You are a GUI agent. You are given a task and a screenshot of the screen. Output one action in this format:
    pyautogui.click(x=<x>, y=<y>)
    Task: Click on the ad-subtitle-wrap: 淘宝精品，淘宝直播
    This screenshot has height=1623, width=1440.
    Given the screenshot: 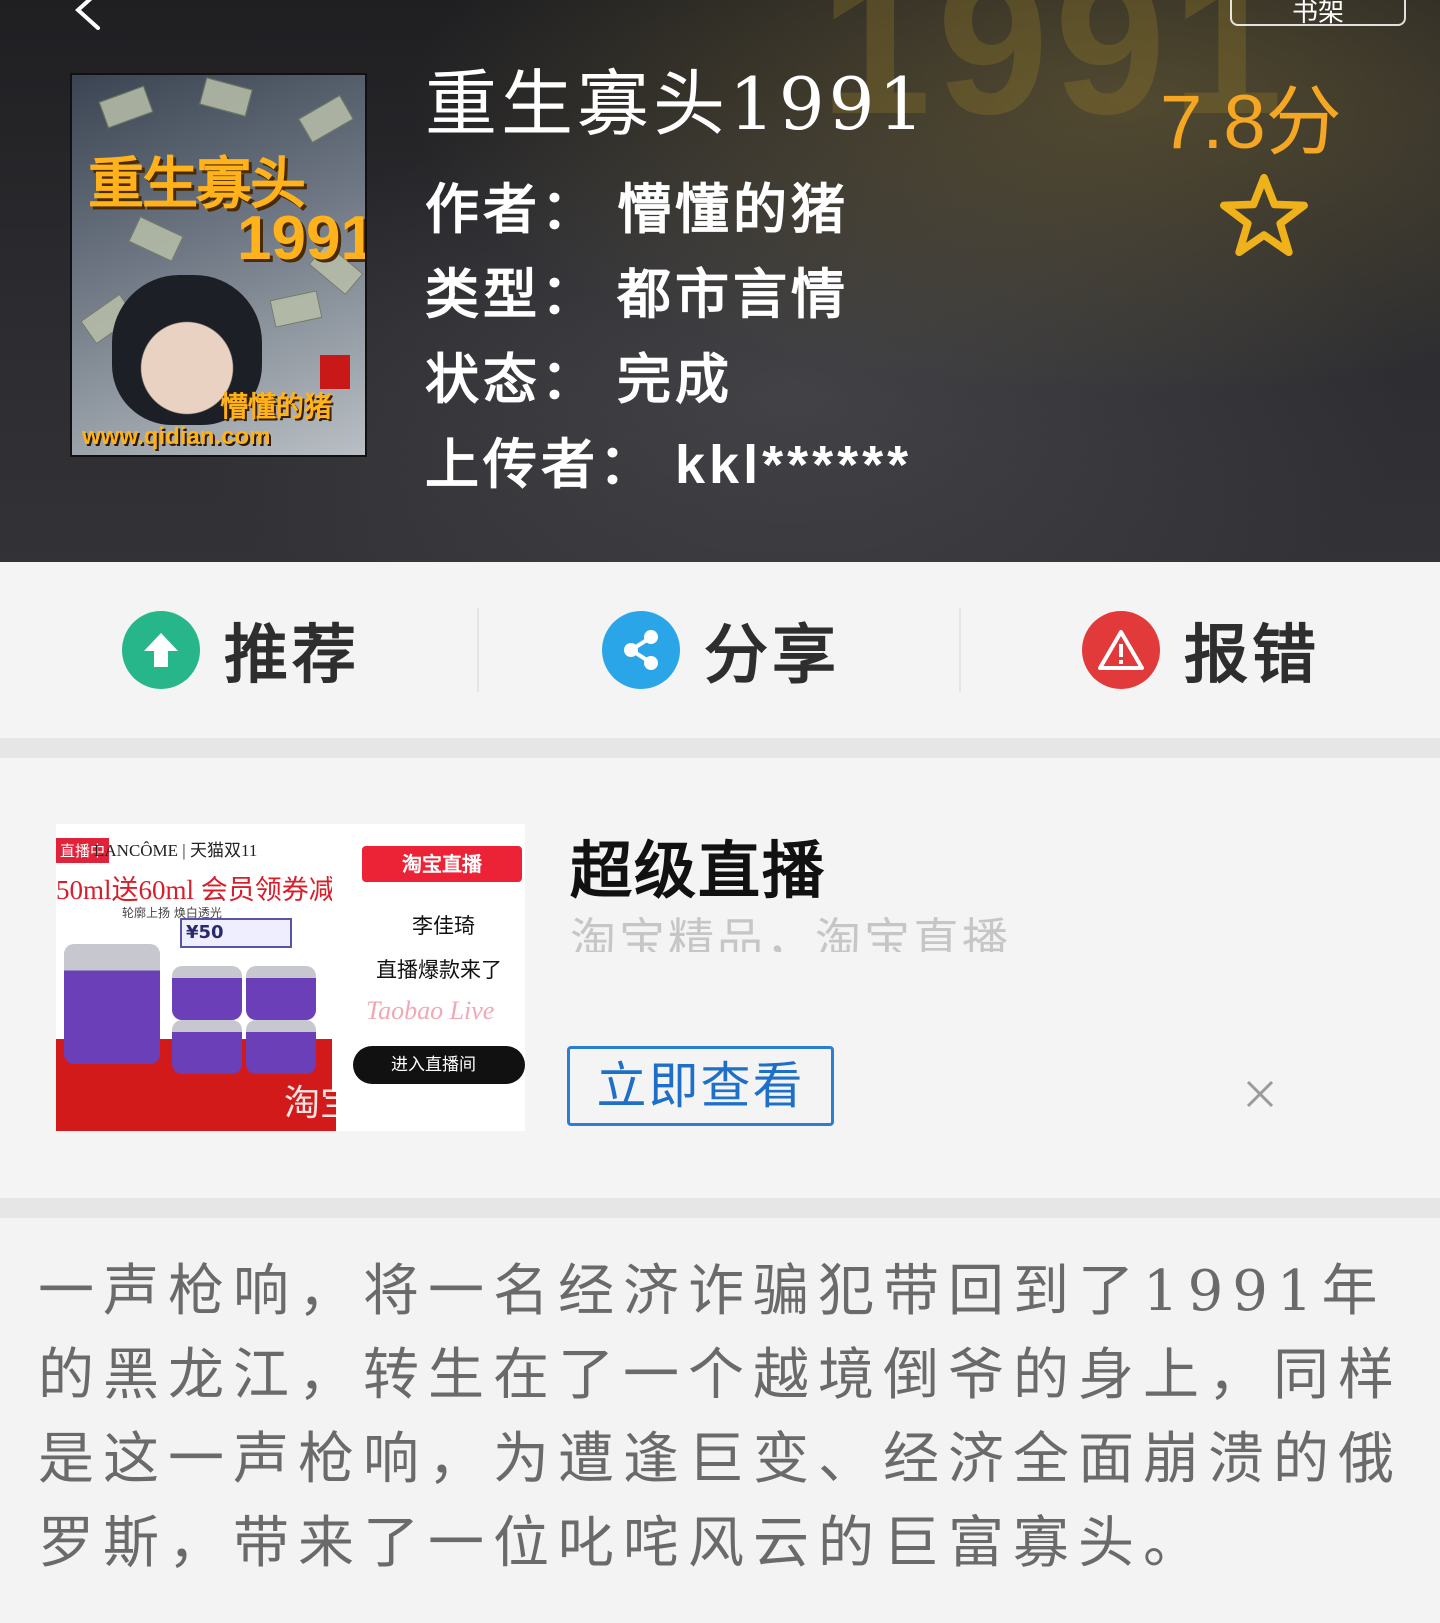 What is the action you would take?
    pyautogui.click(x=870, y=930)
    